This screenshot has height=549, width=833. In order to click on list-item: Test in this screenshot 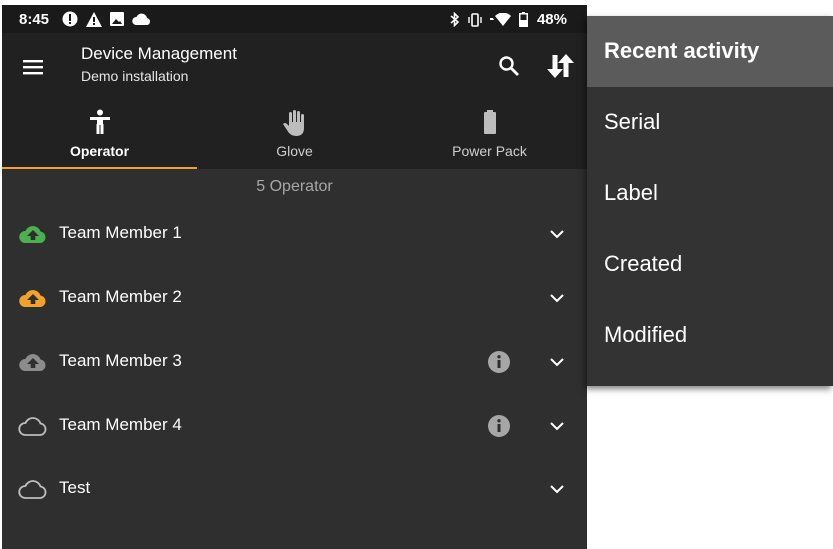, I will do `click(294, 489)`.